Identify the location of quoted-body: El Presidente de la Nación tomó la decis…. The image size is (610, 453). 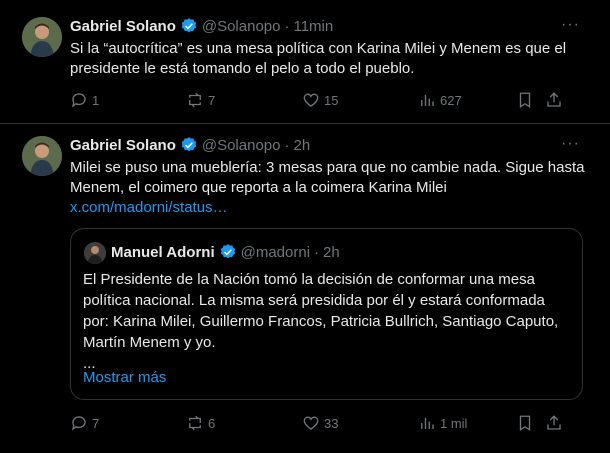
(321, 311).